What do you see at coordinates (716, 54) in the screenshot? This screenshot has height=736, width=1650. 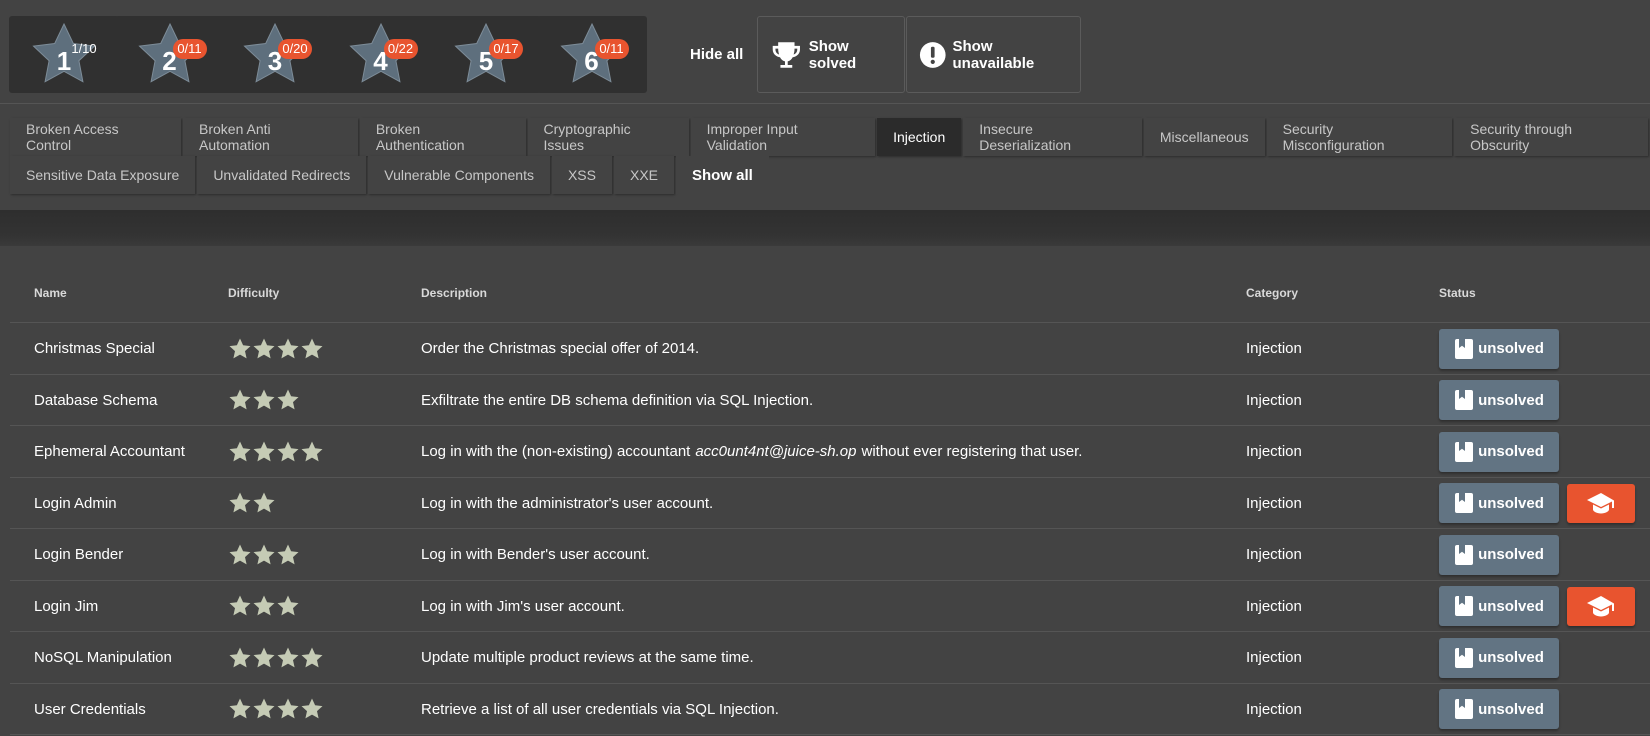 I see `hide-all-button: Hide all` at bounding box center [716, 54].